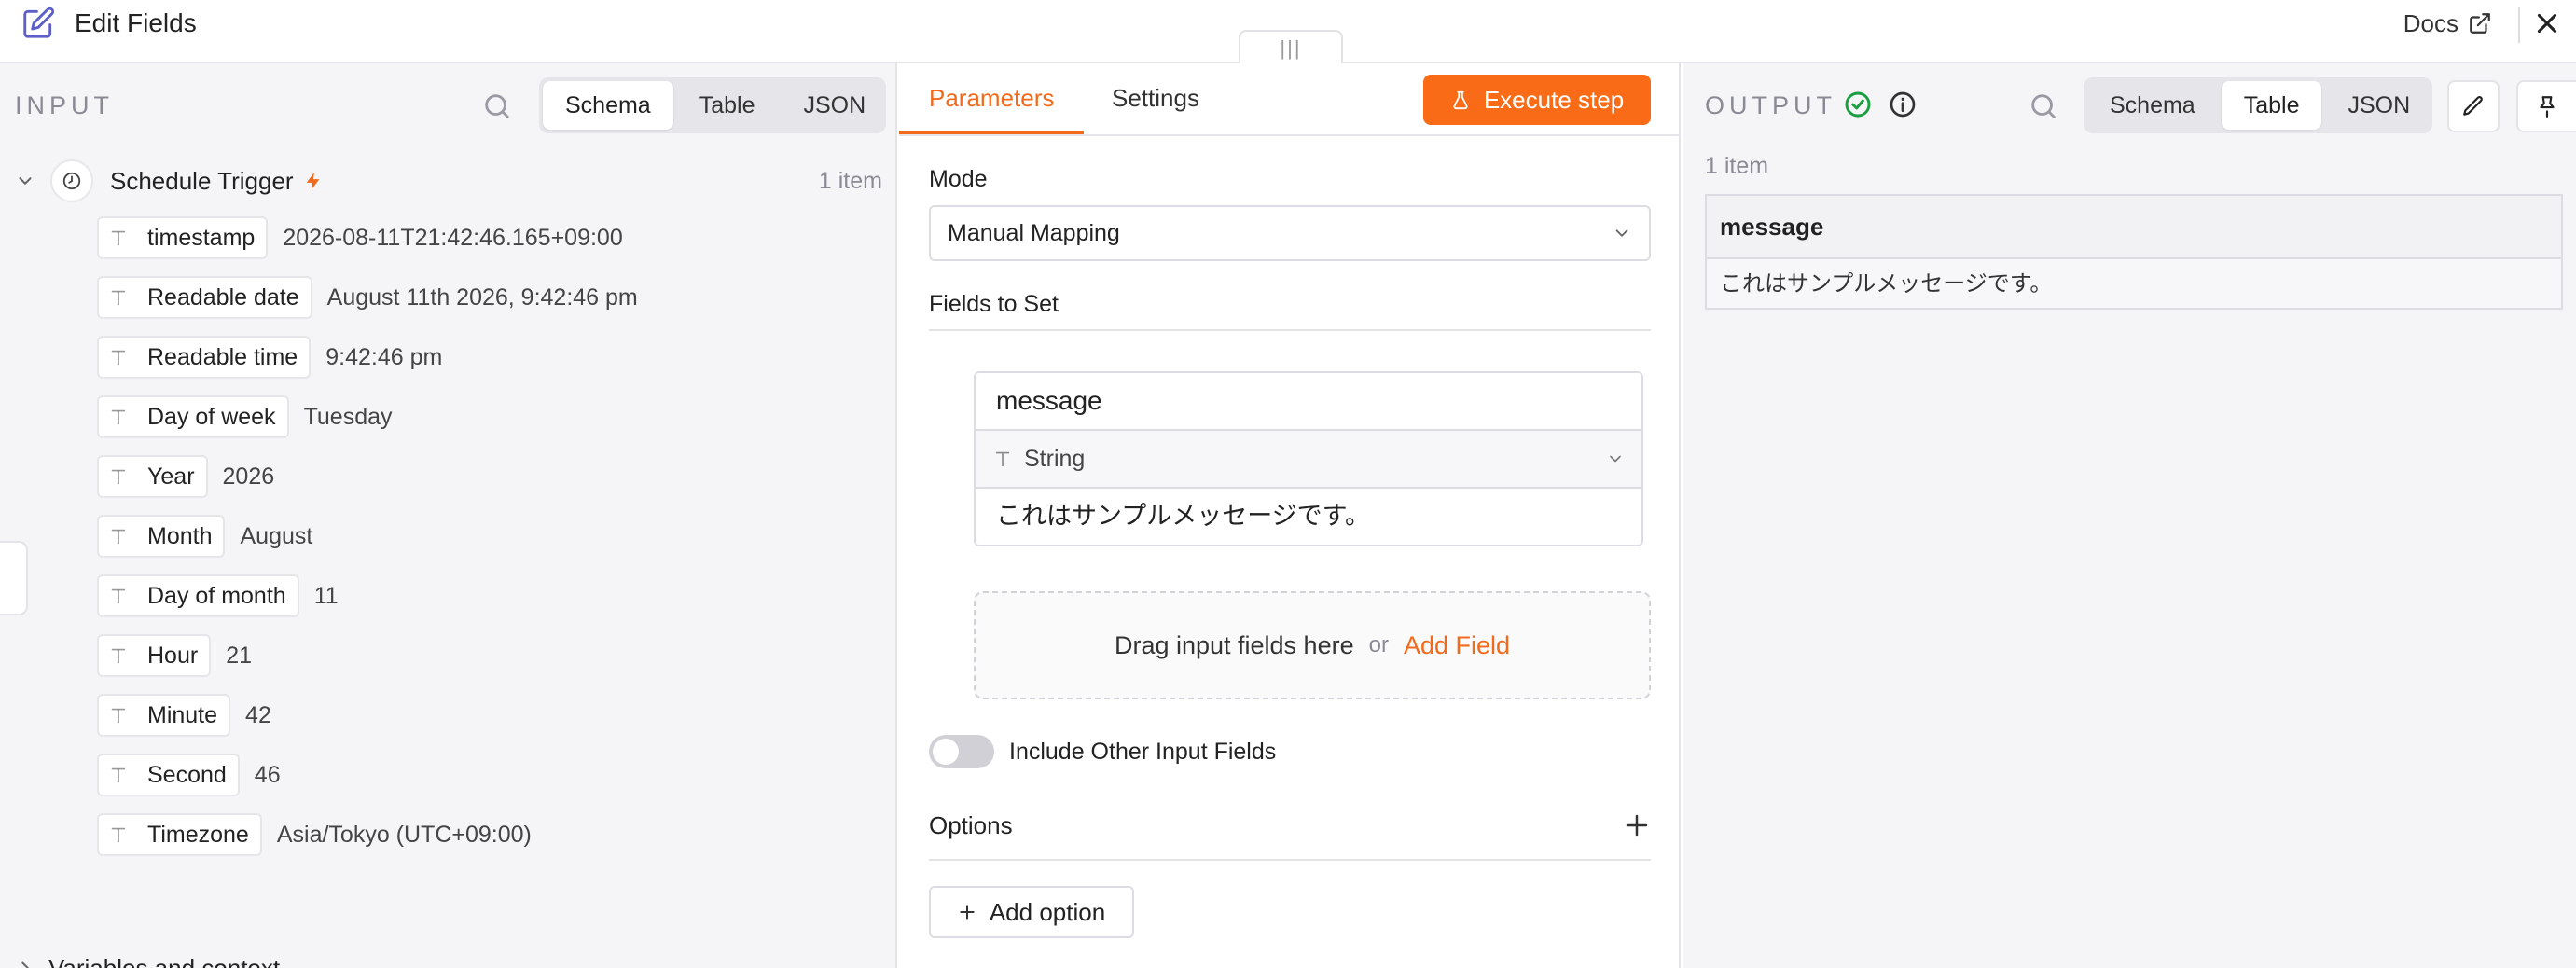 This screenshot has height=968, width=2576. I want to click on field-chip: Month, so click(161, 536).